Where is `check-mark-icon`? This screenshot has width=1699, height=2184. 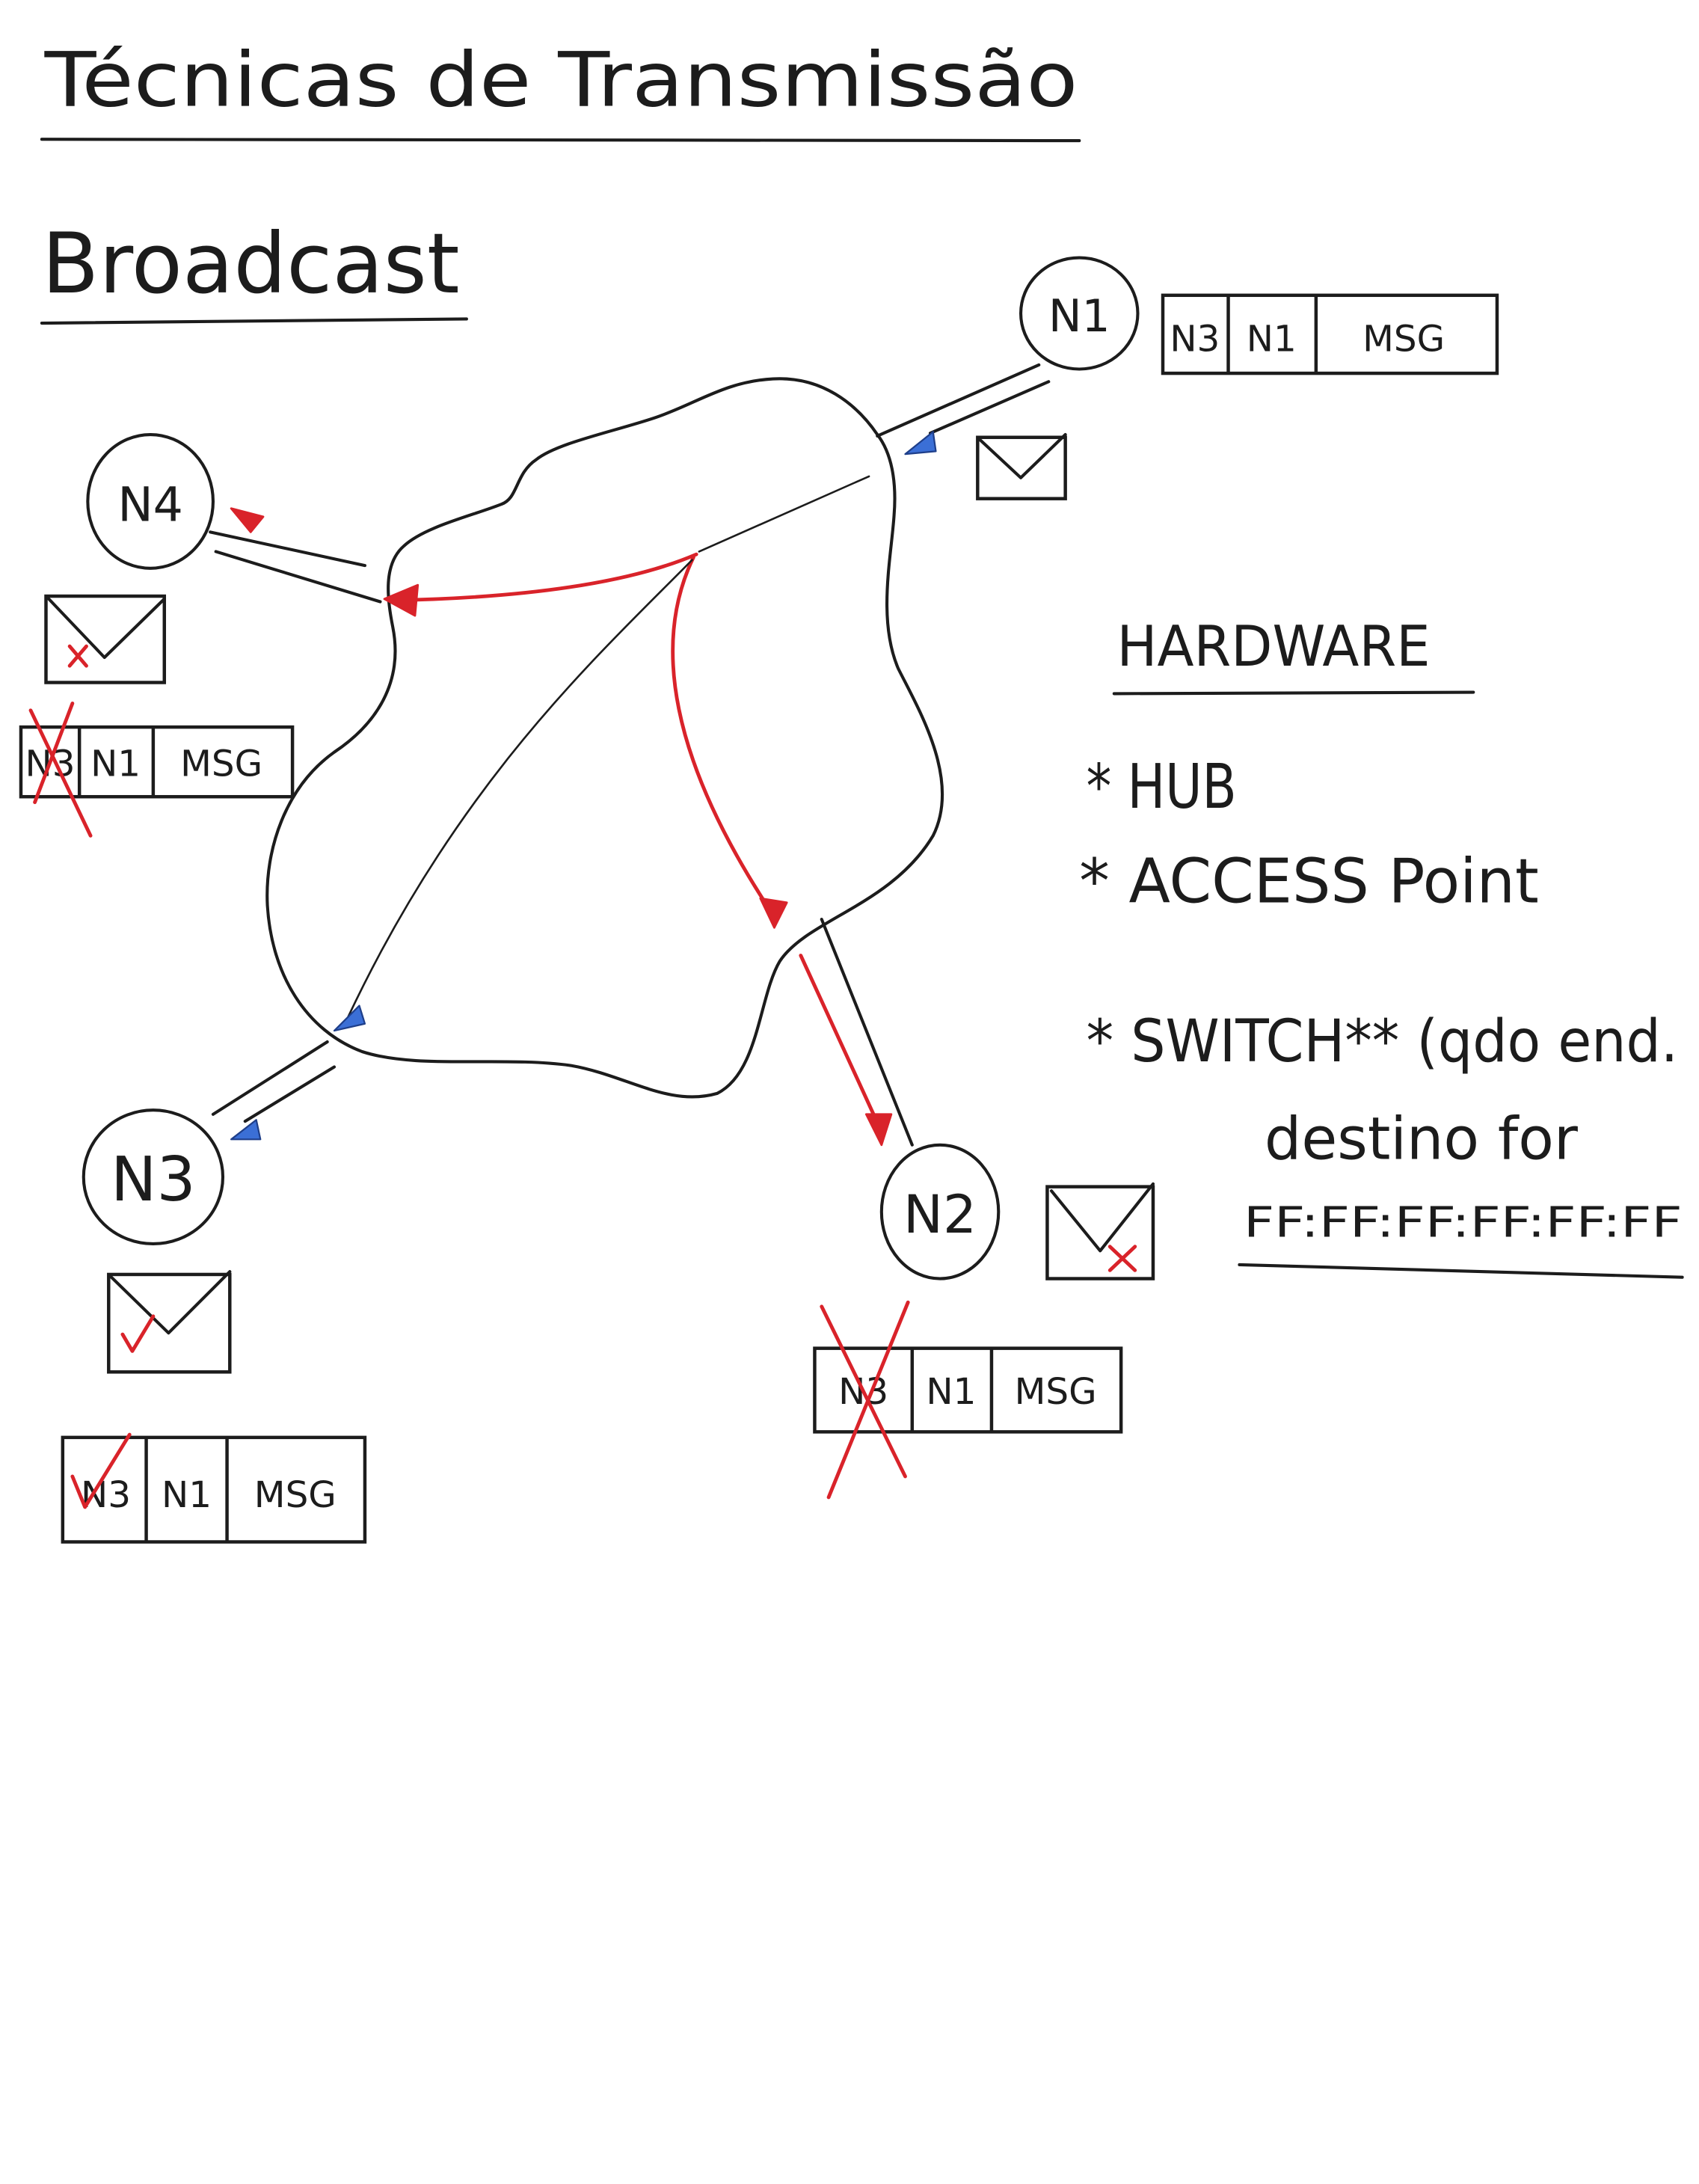 check-mark-icon is located at coordinates (138, 1333).